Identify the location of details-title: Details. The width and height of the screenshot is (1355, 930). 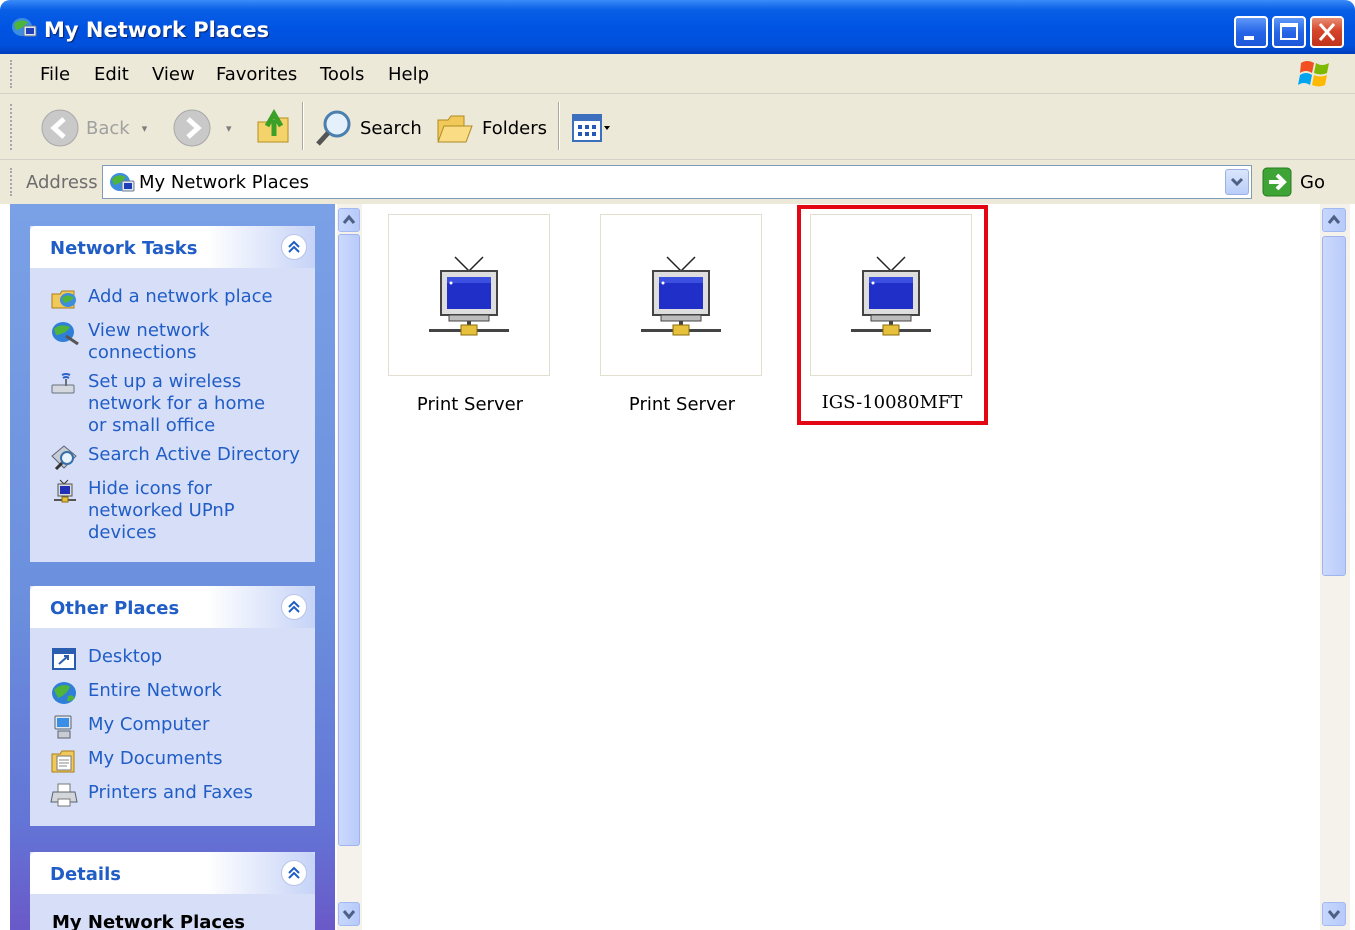
(85, 874).